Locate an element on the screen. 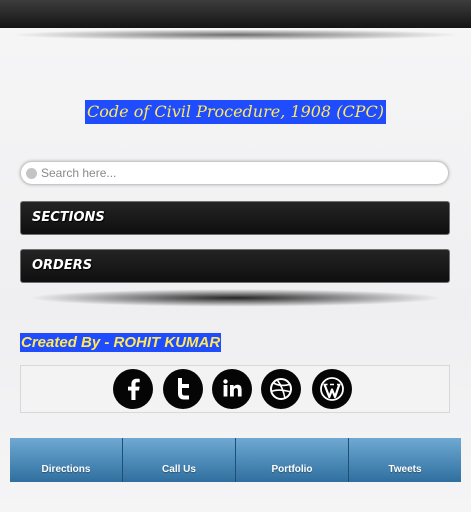 This screenshot has height=512, width=471. page-title-text: Code of Civil Procedure, 1908 (CPC) is located at coordinates (235, 112).